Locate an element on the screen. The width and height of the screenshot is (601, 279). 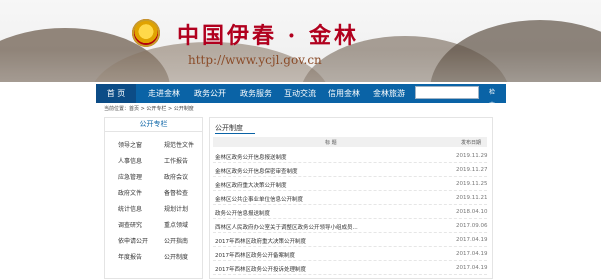
table-row: 2017年西林区政务公开投诉处理制度 2017.04.19 is located at coordinates (350, 268).